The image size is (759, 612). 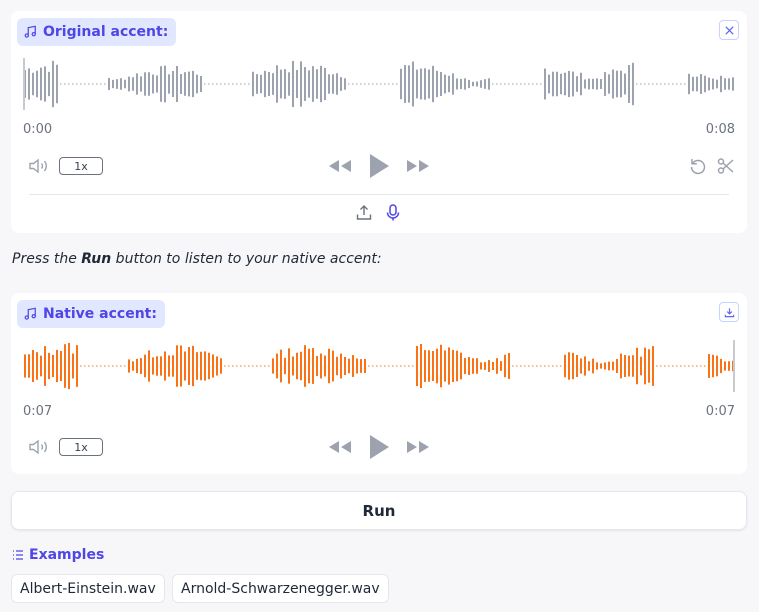 I want to click on example-item: Arnold-Schwarzenegger.wav, so click(x=280, y=588).